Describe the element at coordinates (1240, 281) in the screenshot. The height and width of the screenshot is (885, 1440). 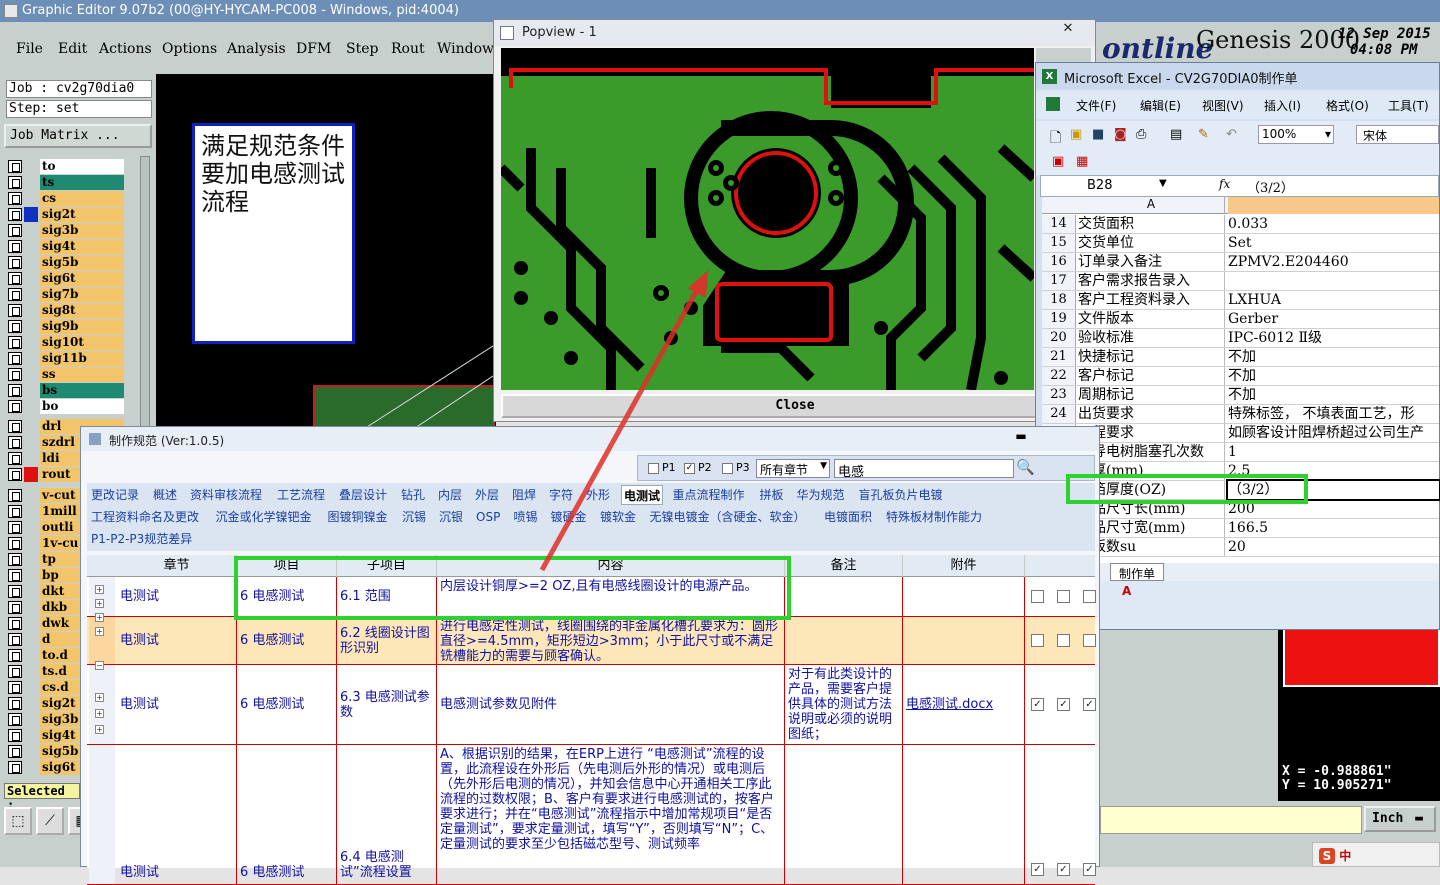
I see `xl-row: 17 客户需求报告录入` at that location.